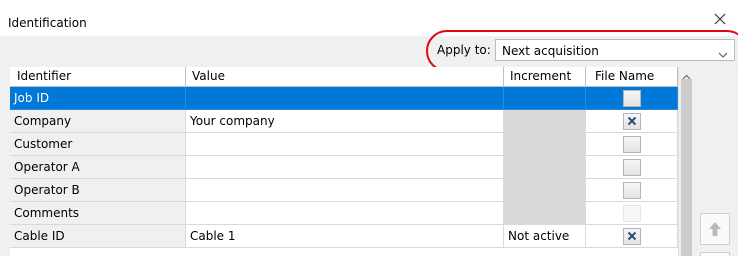 Image resolution: width=738 pixels, height=256 pixels. I want to click on table-row: Operator A, so click(352, 167).